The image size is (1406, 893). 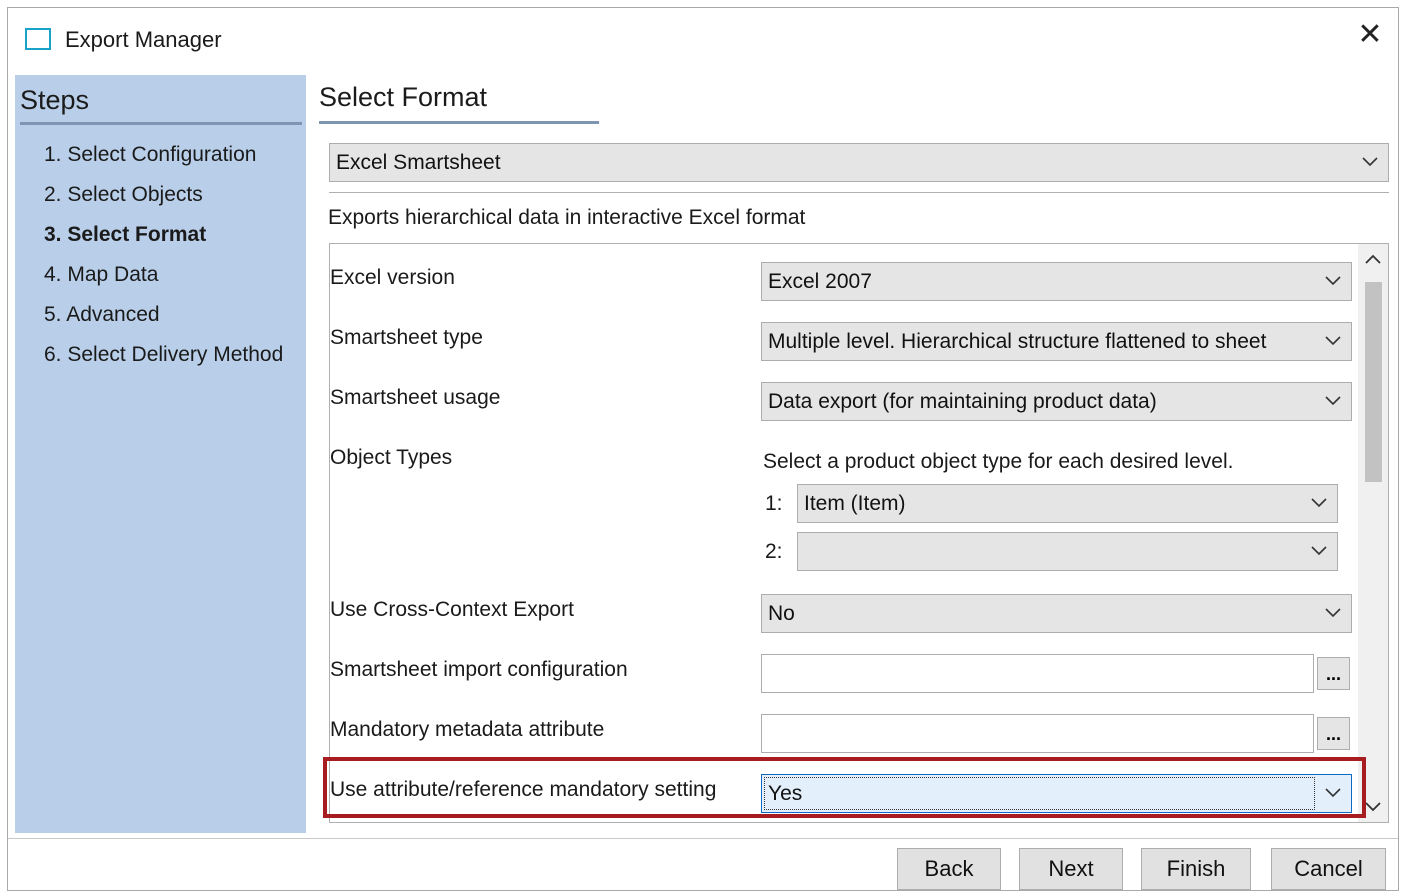 What do you see at coordinates (1196, 869) in the screenshot?
I see `finish-button: Finish` at bounding box center [1196, 869].